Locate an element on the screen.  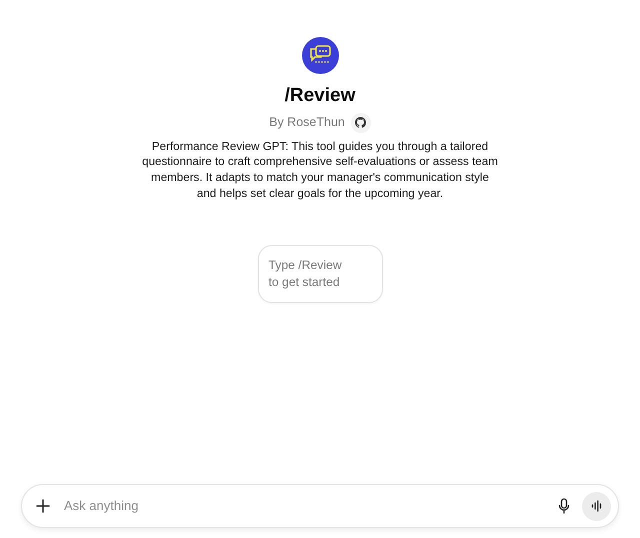
voice-mode-icon is located at coordinates (596, 506).